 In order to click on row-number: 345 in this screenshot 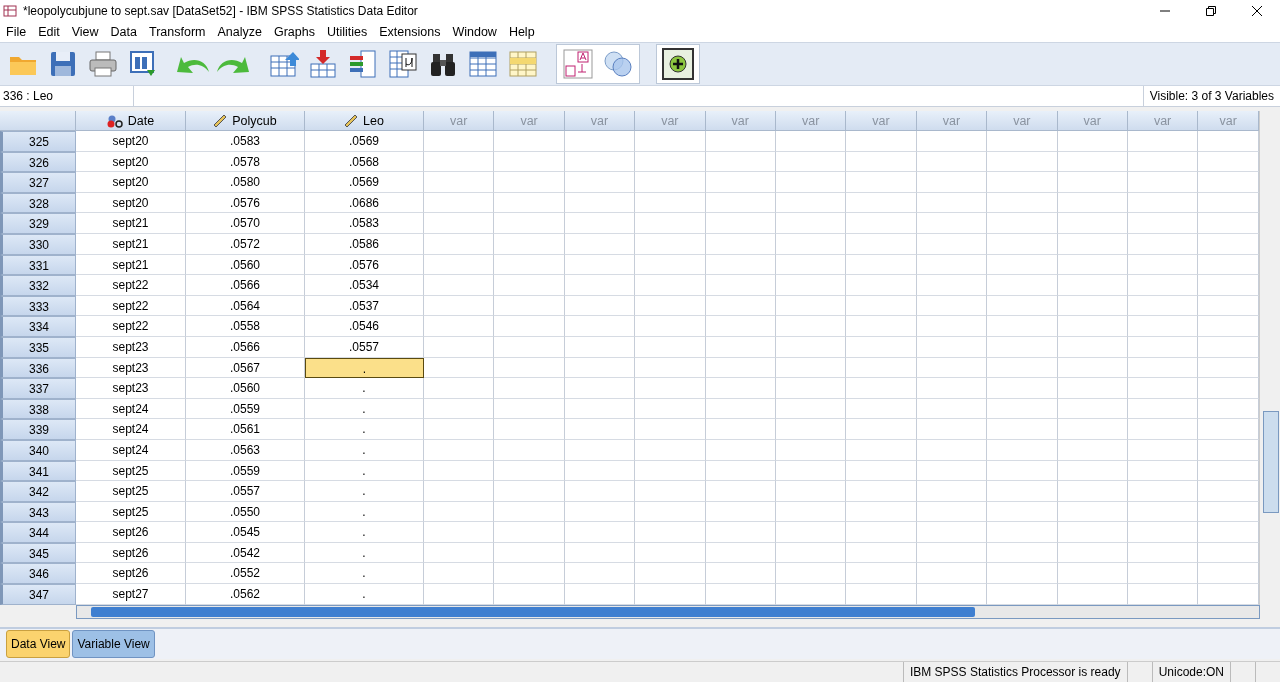, I will do `click(38, 553)`.